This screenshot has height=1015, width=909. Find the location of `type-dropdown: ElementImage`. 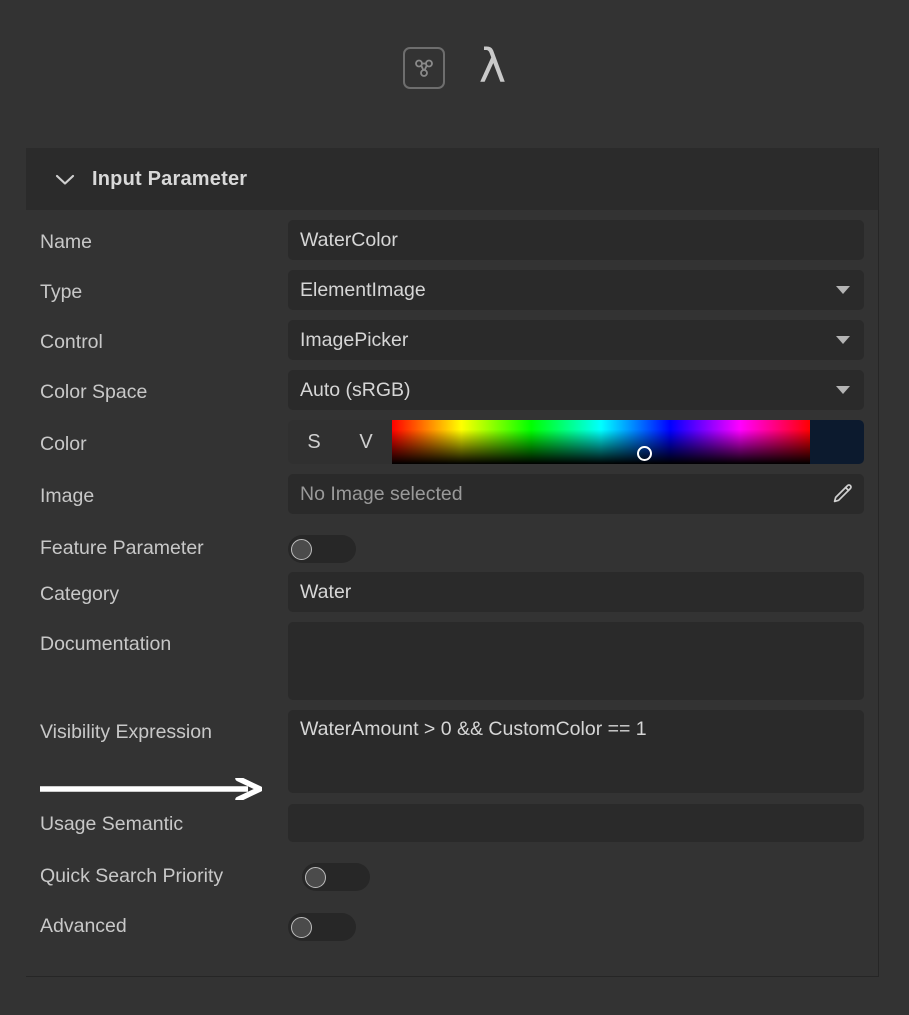

type-dropdown: ElementImage is located at coordinates (576, 290).